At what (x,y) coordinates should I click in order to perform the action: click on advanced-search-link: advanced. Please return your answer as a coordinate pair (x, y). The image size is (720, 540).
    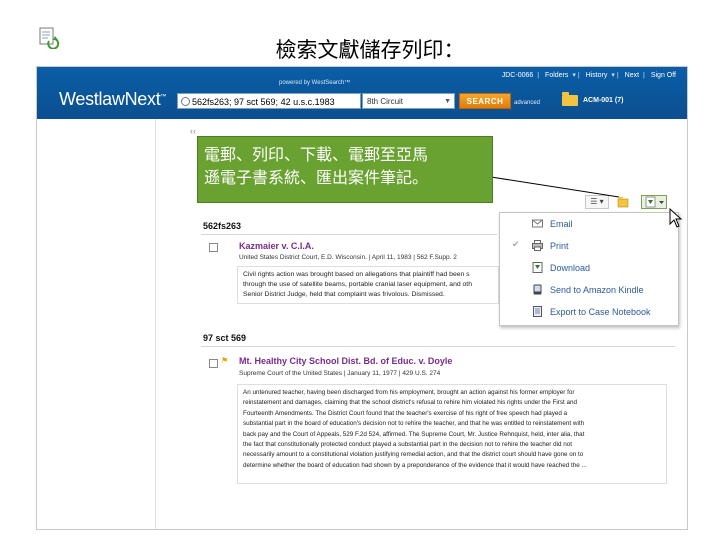
    Looking at the image, I should click on (527, 103).